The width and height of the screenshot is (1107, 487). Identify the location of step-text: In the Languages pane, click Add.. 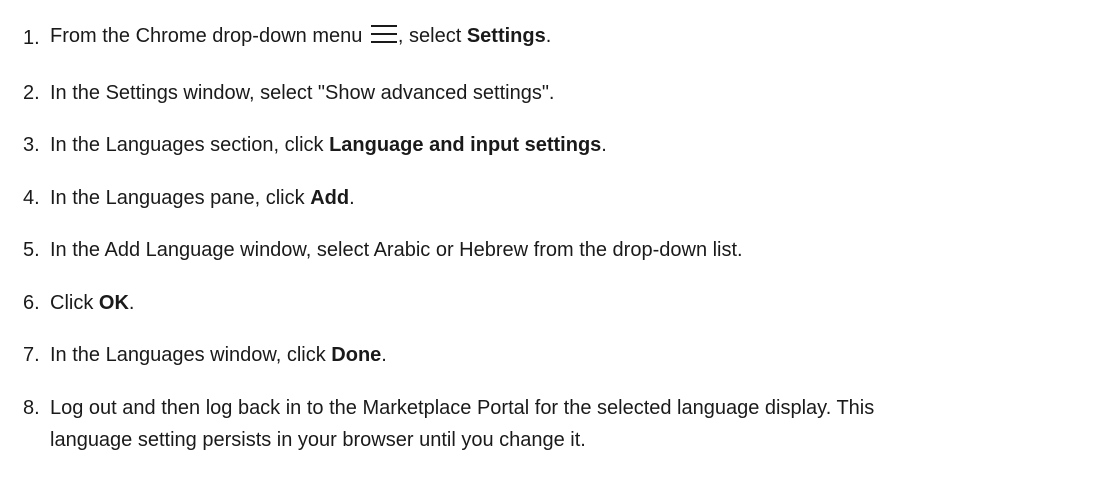
(202, 198).